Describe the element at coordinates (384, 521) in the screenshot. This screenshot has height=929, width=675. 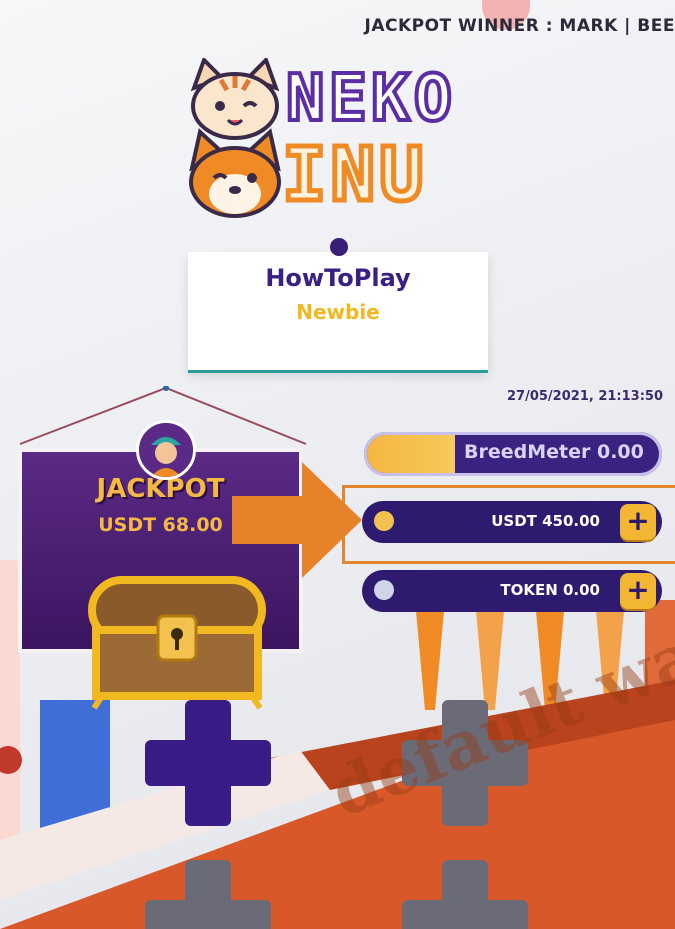
I see `usdt-coin-icon` at that location.